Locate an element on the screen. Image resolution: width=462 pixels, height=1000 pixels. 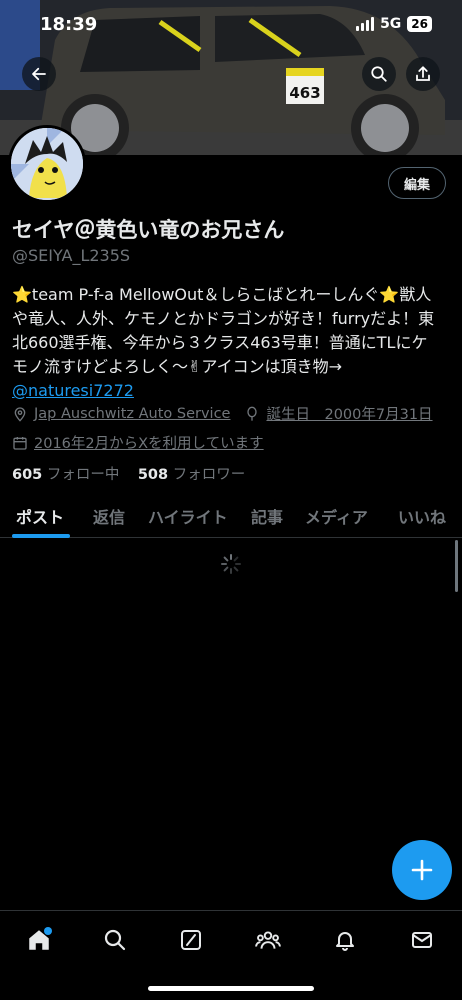
user-handle: @SEIYA_L235S is located at coordinates (71, 255).